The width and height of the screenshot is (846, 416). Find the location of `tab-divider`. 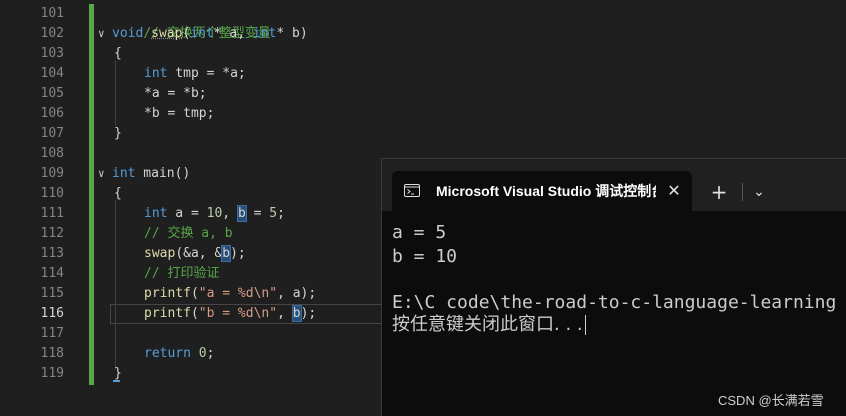

tab-divider is located at coordinates (742, 192).